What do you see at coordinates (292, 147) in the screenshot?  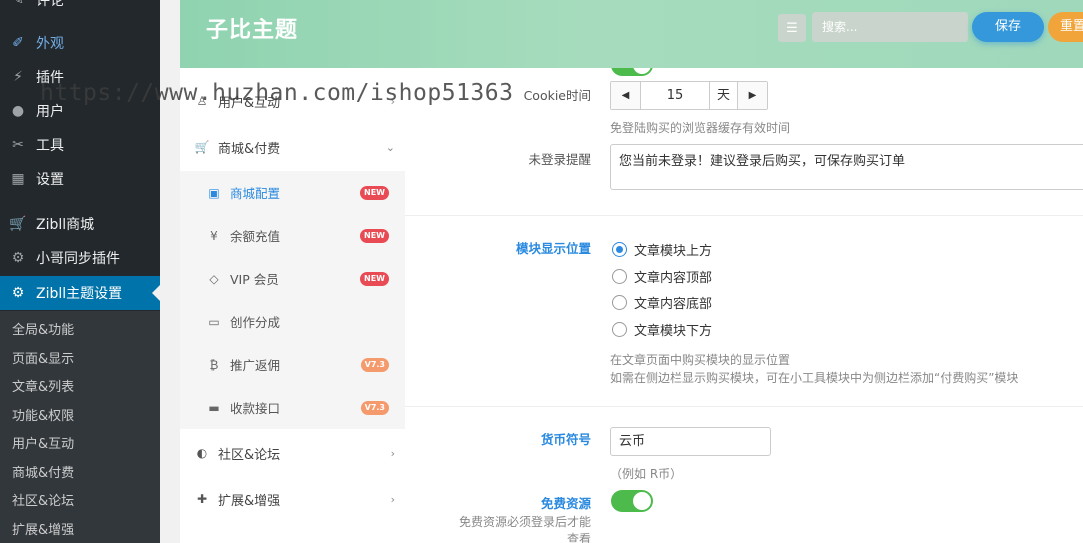 I see `nav-shop: 🛒 商城&付费 ⌄` at bounding box center [292, 147].